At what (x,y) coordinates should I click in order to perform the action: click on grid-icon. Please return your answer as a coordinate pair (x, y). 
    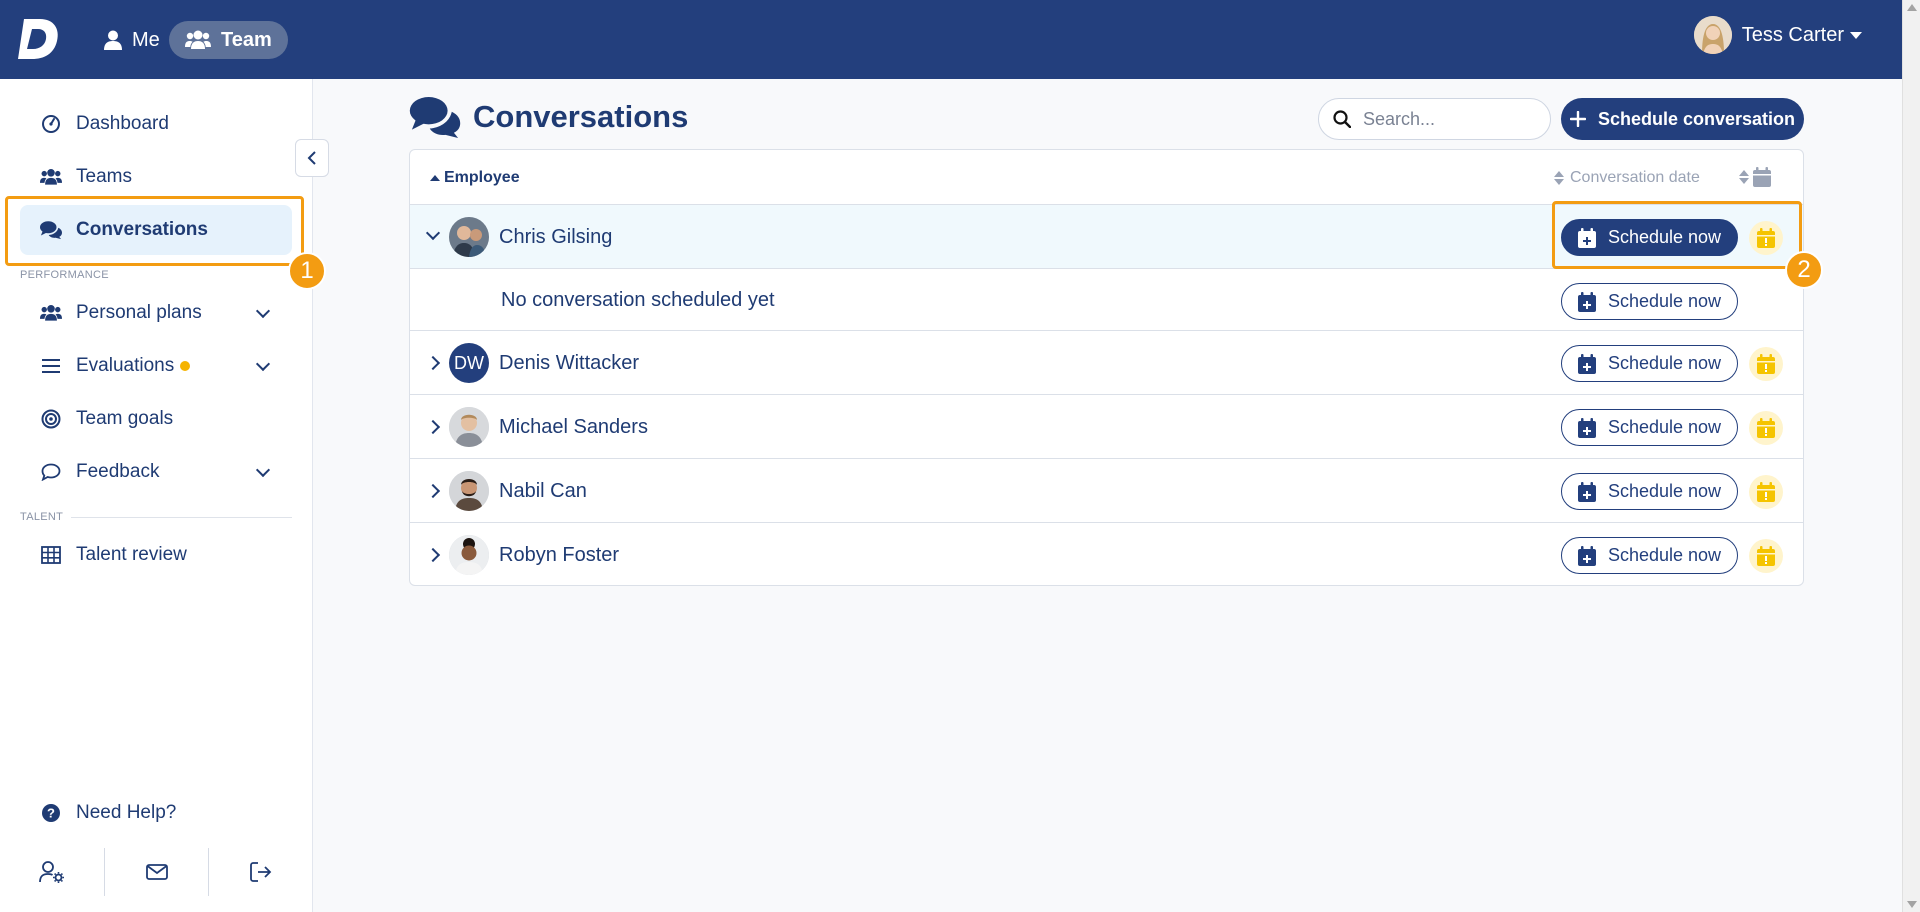
    Looking at the image, I should click on (51, 555).